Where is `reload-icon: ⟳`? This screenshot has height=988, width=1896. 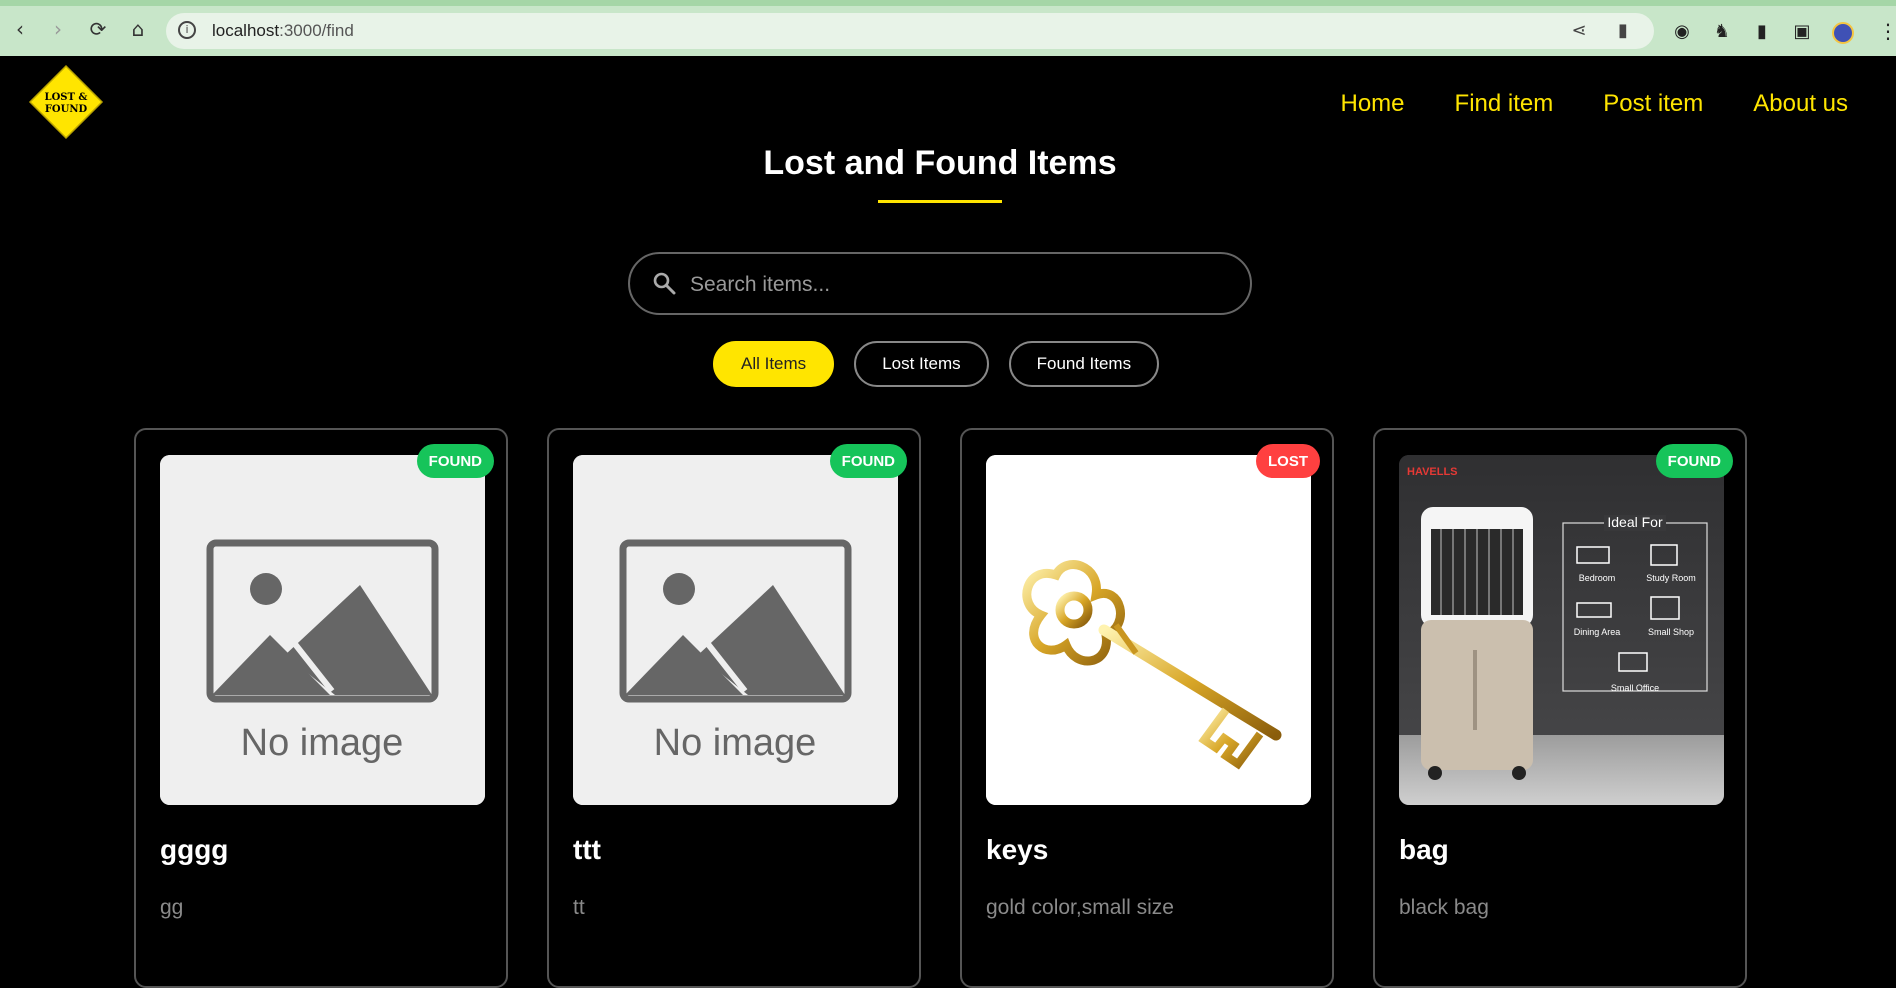 reload-icon: ⟳ is located at coordinates (98, 29).